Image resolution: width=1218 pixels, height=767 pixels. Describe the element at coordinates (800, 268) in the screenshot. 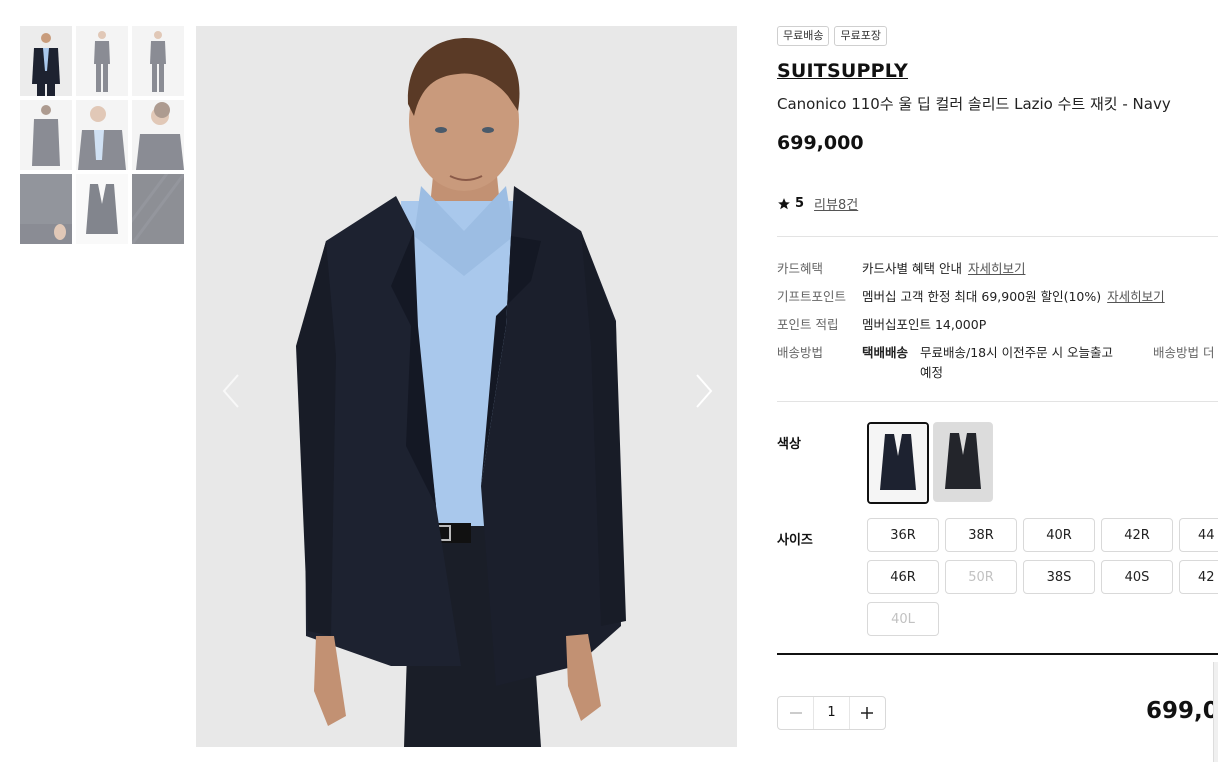

I see `card-benefit-label: 카드혜택` at that location.